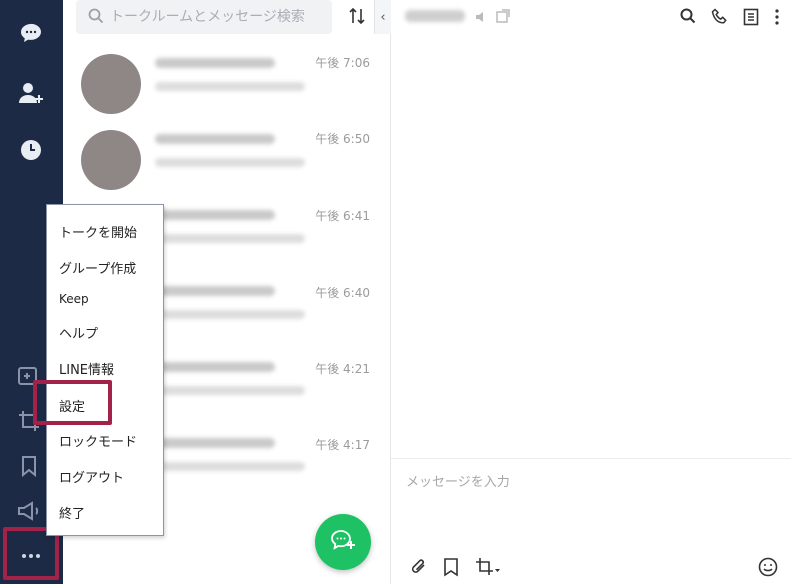  I want to click on room-time: 午後 6:40, so click(342, 293).